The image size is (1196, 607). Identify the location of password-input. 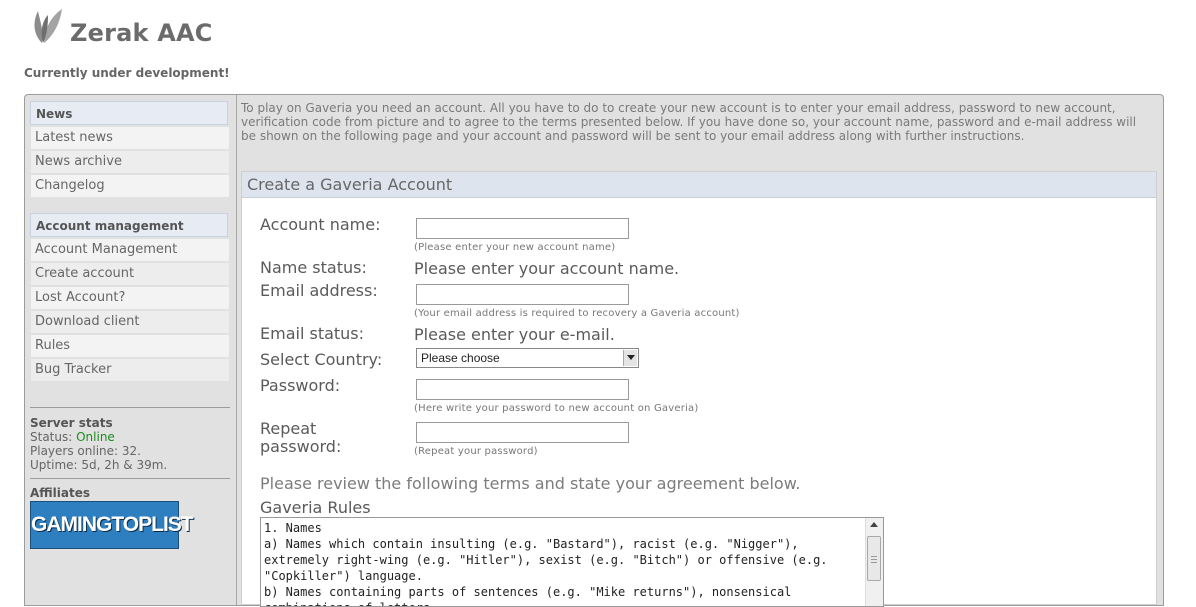
(522, 389).